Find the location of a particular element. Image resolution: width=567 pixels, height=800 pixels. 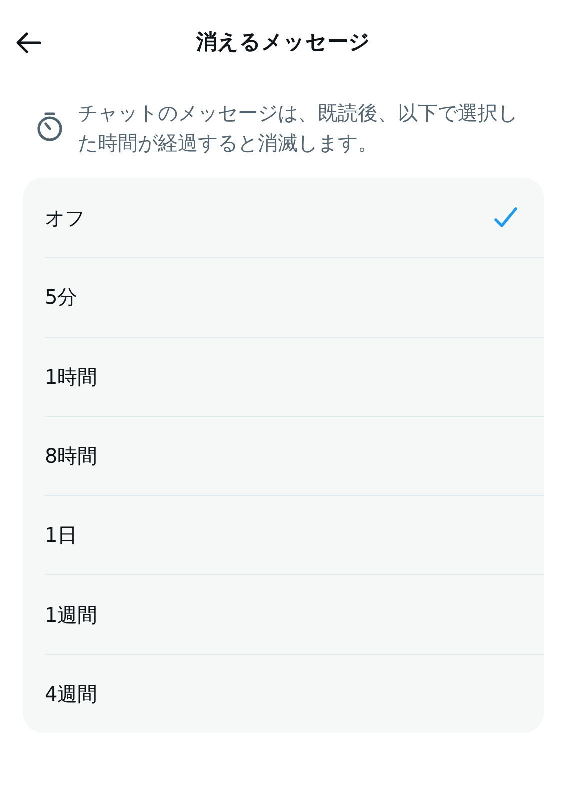

option-item: 1時間 is located at coordinates (294, 376).